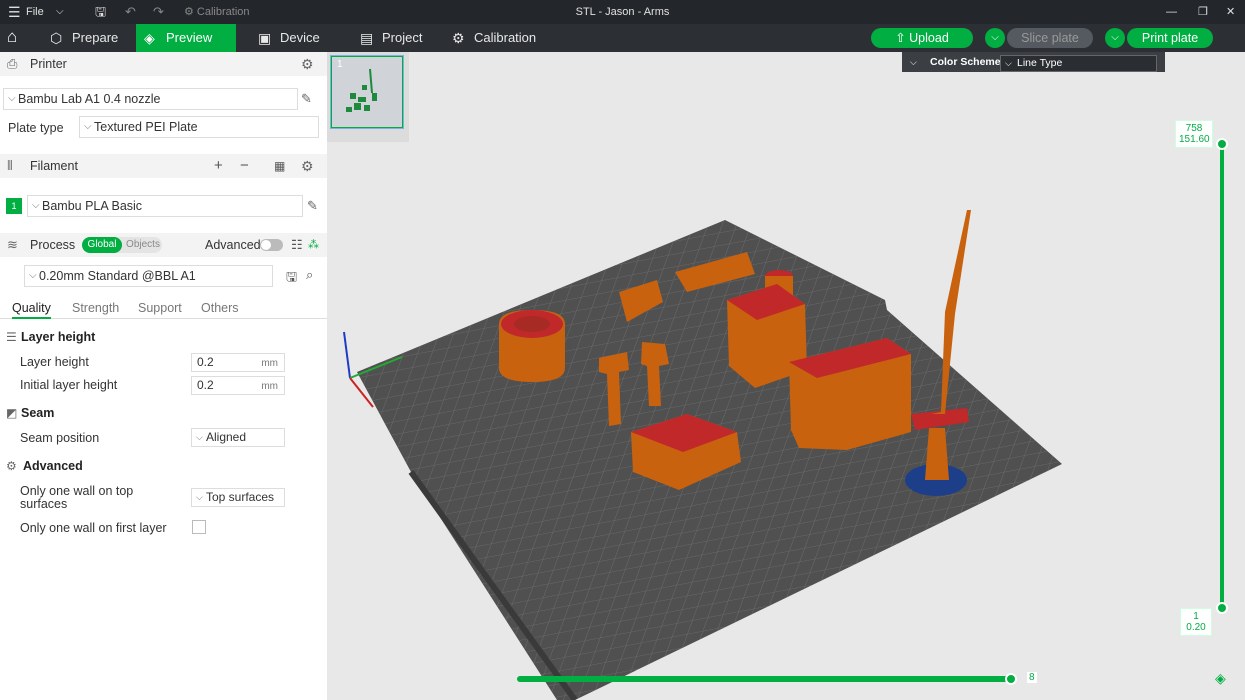 This screenshot has width=1245, height=700. I want to click on redo-icon: ↷, so click(158, 12).